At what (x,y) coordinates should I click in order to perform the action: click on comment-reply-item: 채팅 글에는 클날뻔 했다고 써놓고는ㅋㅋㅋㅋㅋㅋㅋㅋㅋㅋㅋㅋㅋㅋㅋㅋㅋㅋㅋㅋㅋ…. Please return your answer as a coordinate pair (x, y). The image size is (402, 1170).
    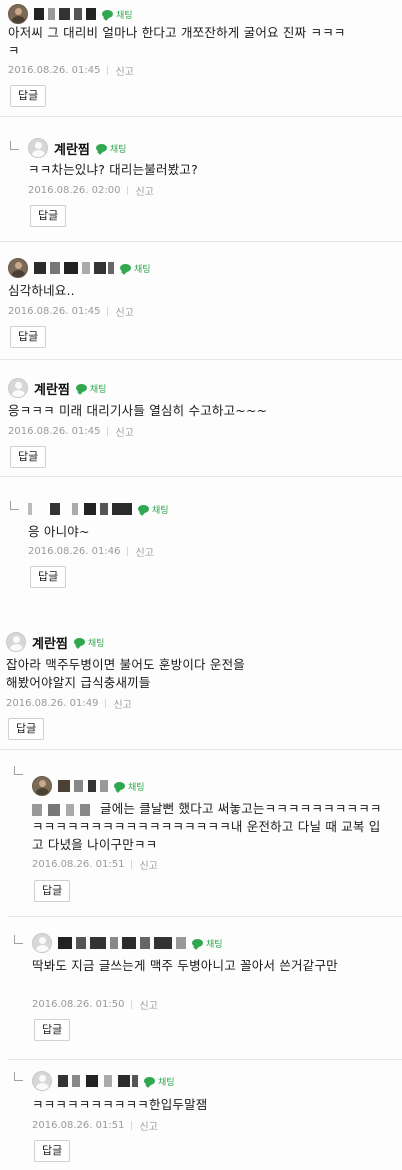
    Looking at the image, I should click on (201, 833).